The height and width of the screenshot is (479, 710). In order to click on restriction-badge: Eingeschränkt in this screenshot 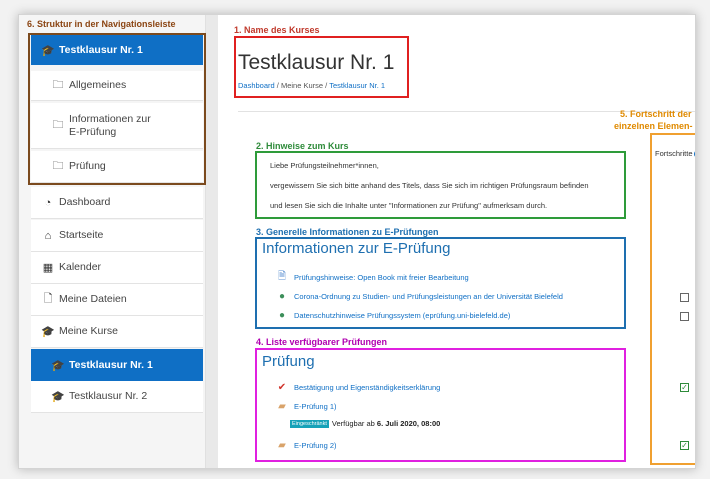, I will do `click(309, 423)`.